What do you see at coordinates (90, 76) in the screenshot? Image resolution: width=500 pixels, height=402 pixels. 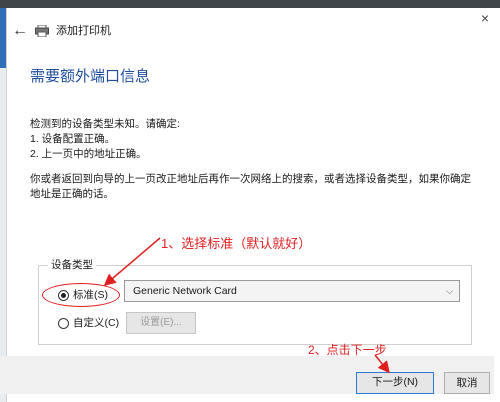 I see `page-heading: 需要额外端口信息` at bounding box center [90, 76].